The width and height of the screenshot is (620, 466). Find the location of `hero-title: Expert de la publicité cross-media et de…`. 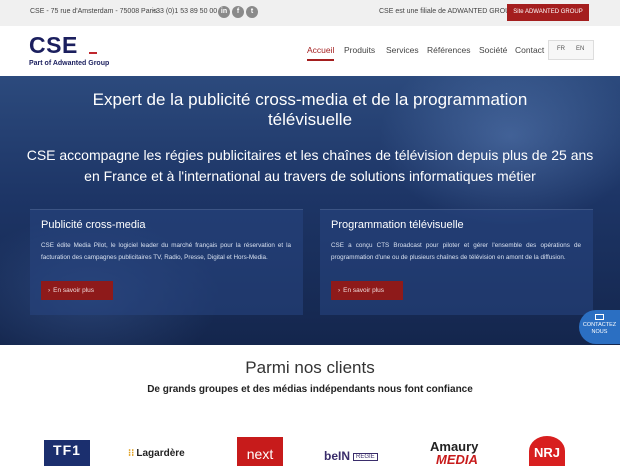

hero-title: Expert de la publicité cross-media et de… is located at coordinates (310, 109).